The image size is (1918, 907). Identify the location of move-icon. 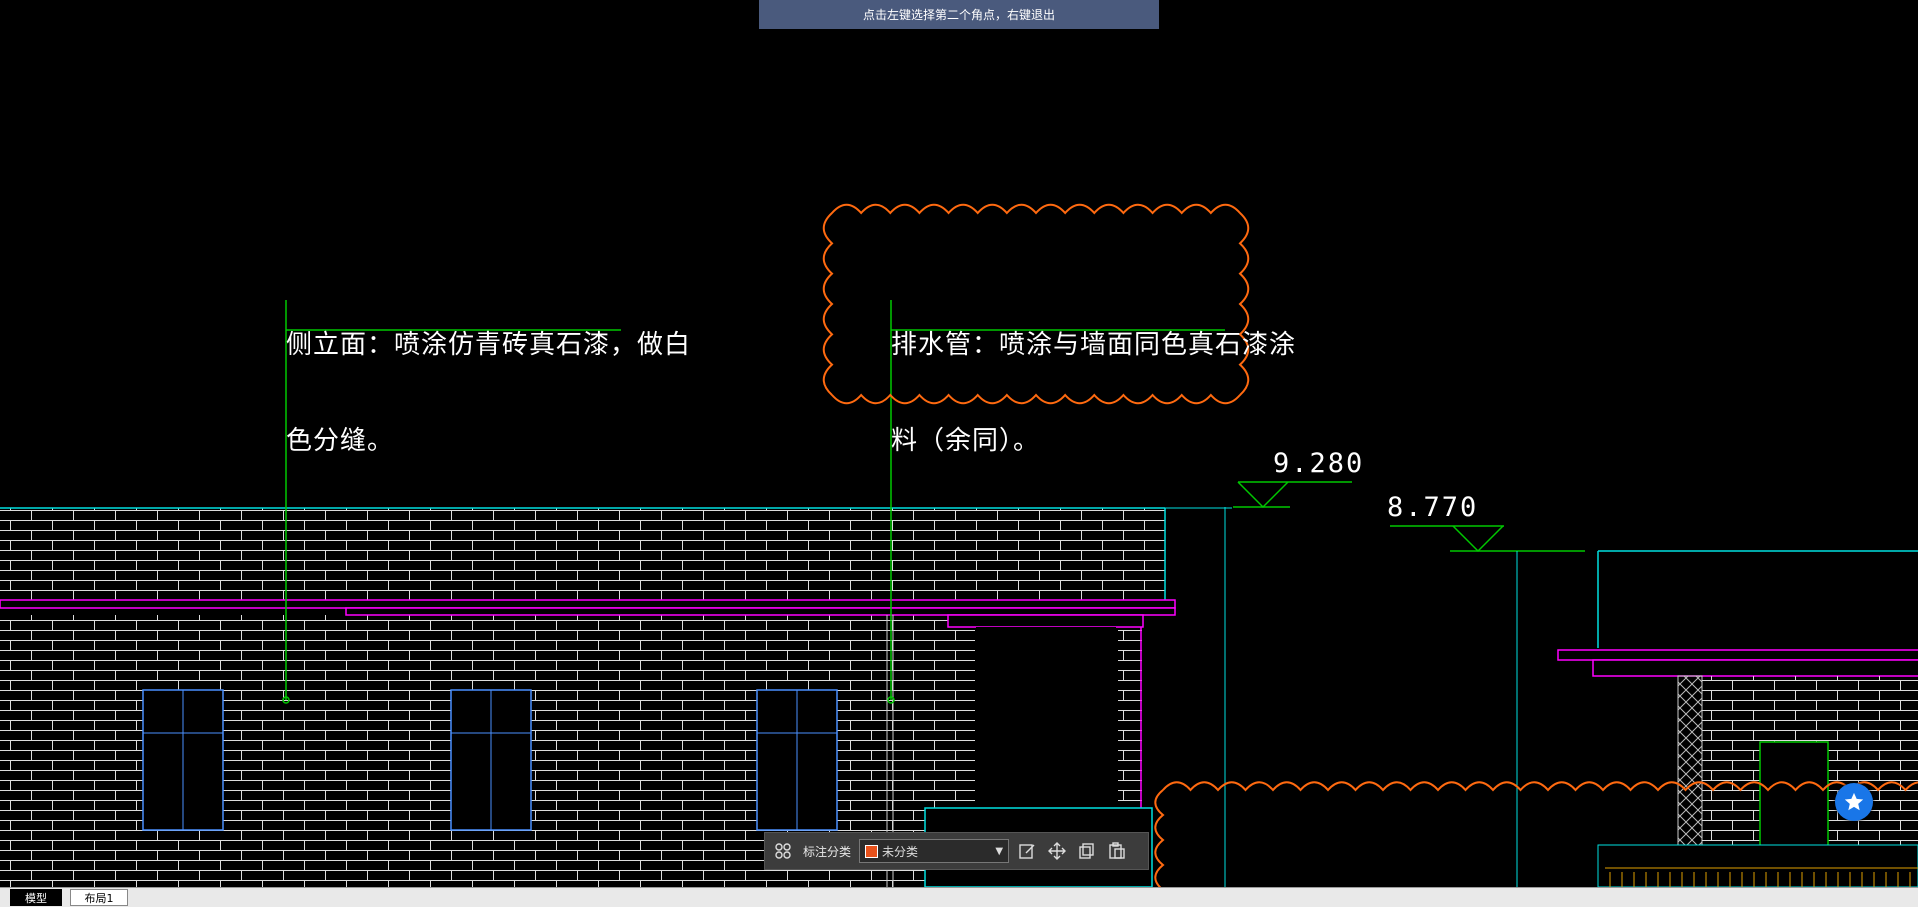
(1057, 851).